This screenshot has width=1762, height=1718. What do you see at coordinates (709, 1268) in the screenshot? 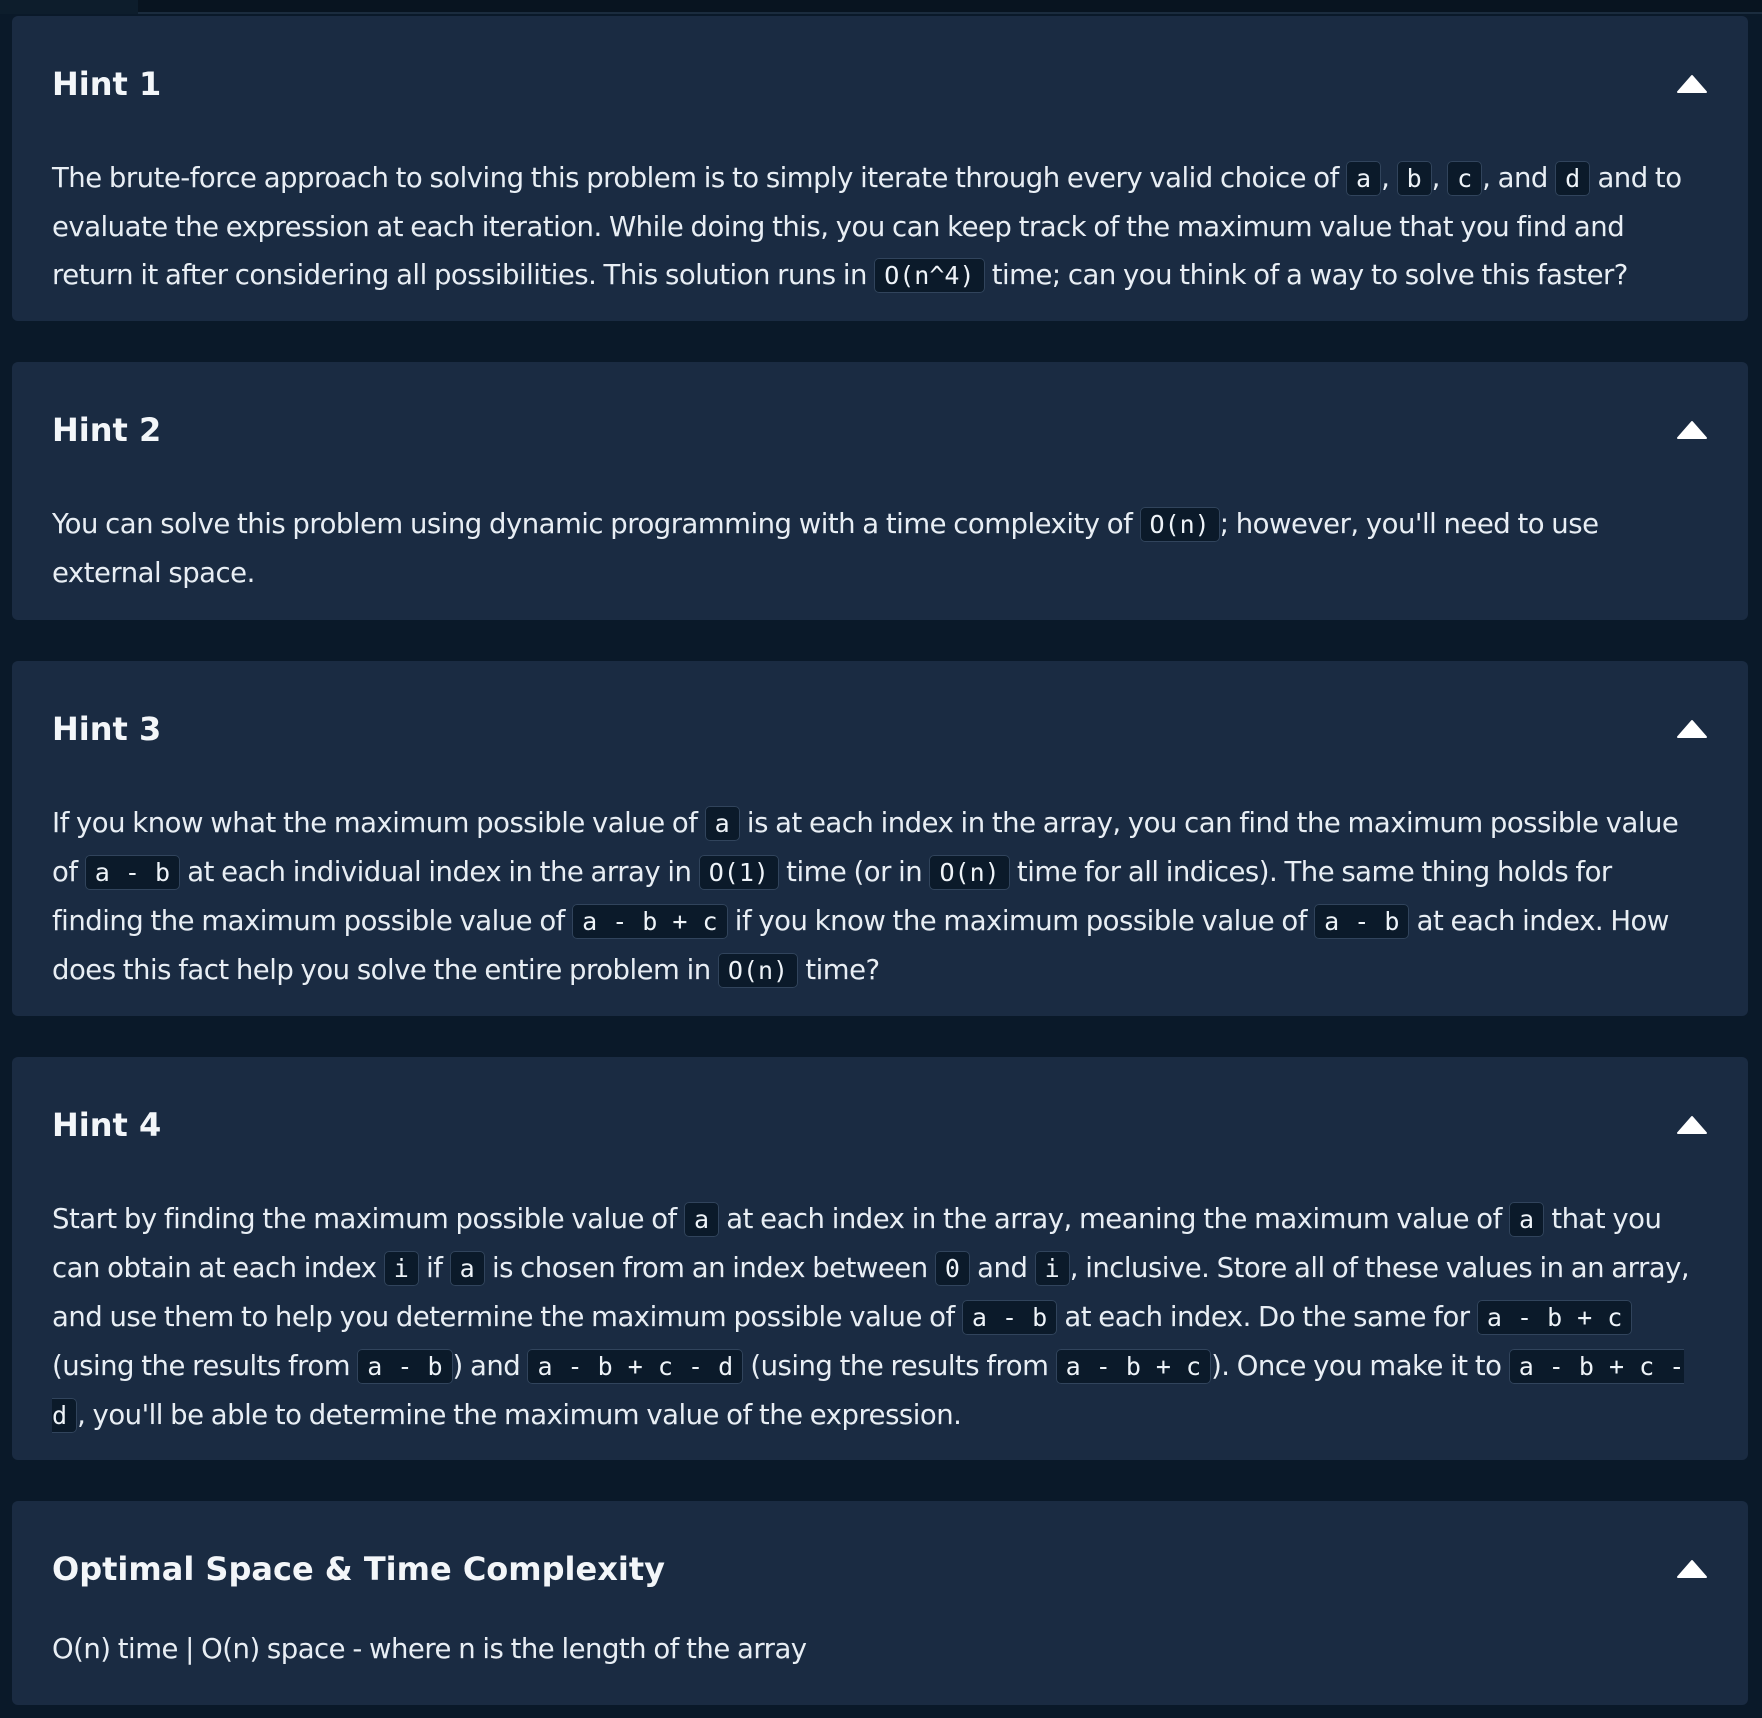
I see `text-run: is chosen from an index between` at bounding box center [709, 1268].